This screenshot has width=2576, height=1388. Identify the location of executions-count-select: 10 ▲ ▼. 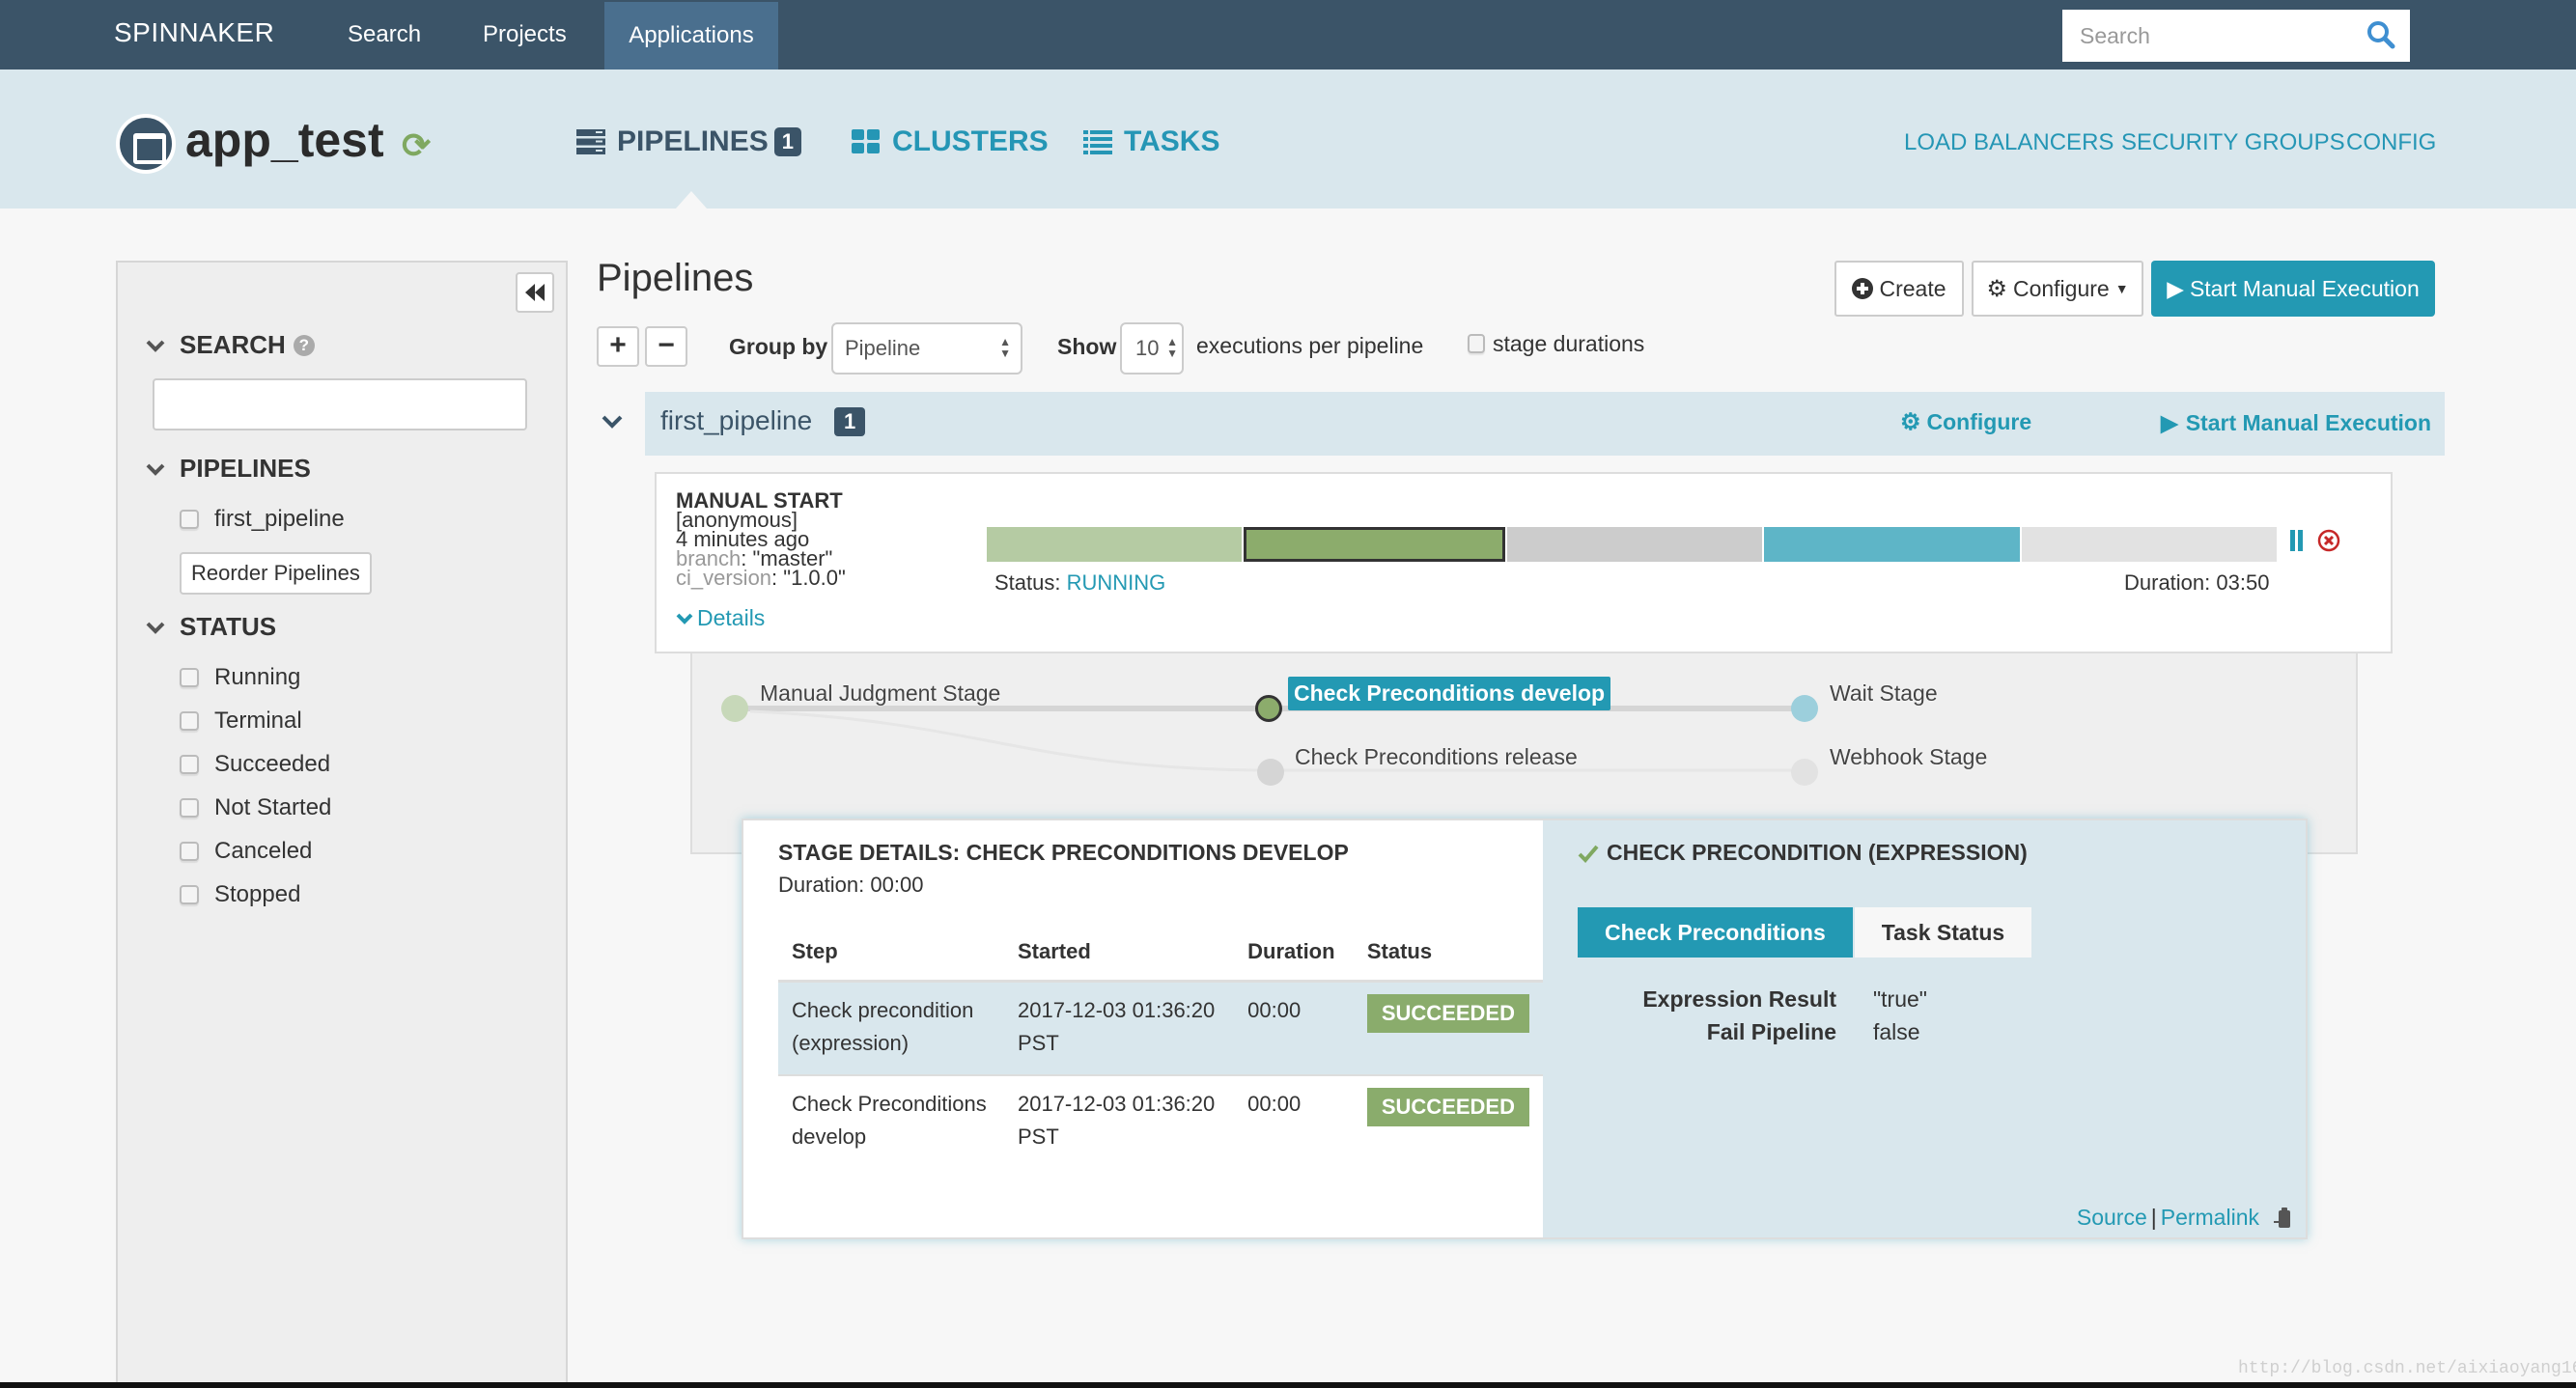
(1152, 349).